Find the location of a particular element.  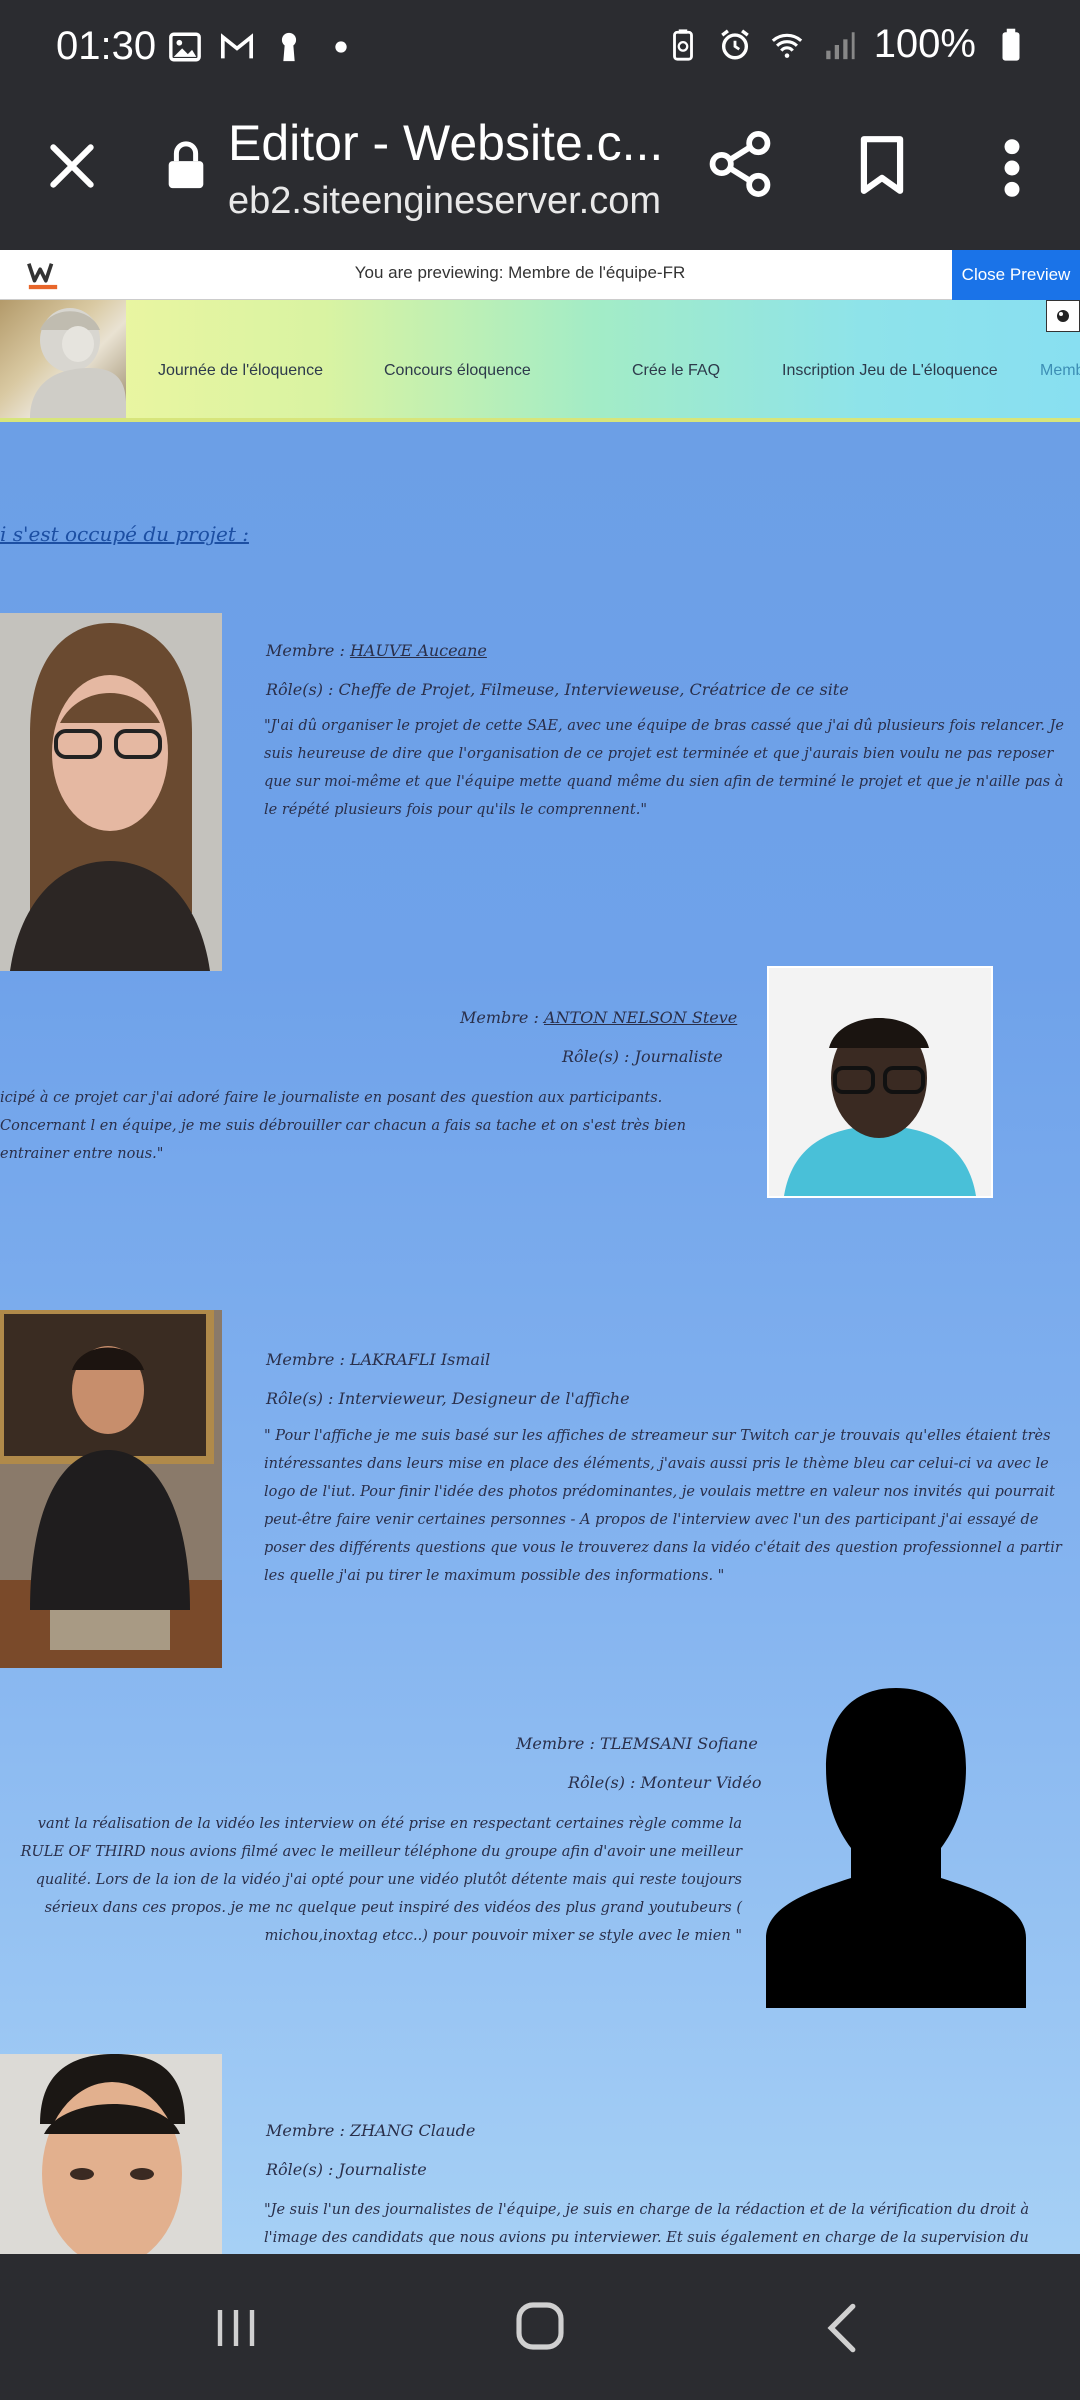

wifi-icon is located at coordinates (786, 45).